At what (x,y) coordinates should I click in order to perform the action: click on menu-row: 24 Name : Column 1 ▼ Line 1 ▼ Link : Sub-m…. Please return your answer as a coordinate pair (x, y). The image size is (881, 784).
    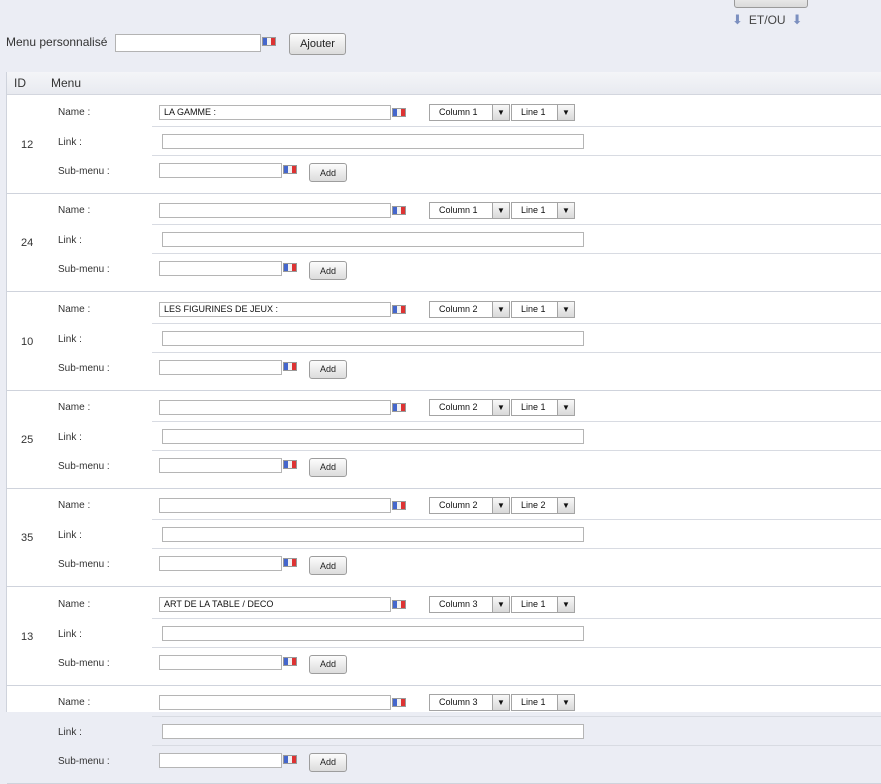
    Looking at the image, I should click on (444, 243).